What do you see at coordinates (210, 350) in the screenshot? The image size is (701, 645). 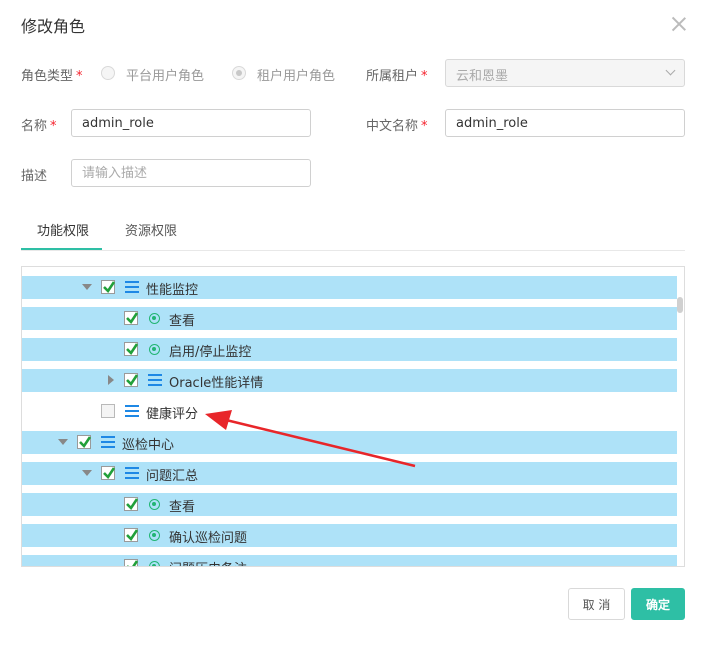 I see `tree-node-label: 启用/停止监控` at bounding box center [210, 350].